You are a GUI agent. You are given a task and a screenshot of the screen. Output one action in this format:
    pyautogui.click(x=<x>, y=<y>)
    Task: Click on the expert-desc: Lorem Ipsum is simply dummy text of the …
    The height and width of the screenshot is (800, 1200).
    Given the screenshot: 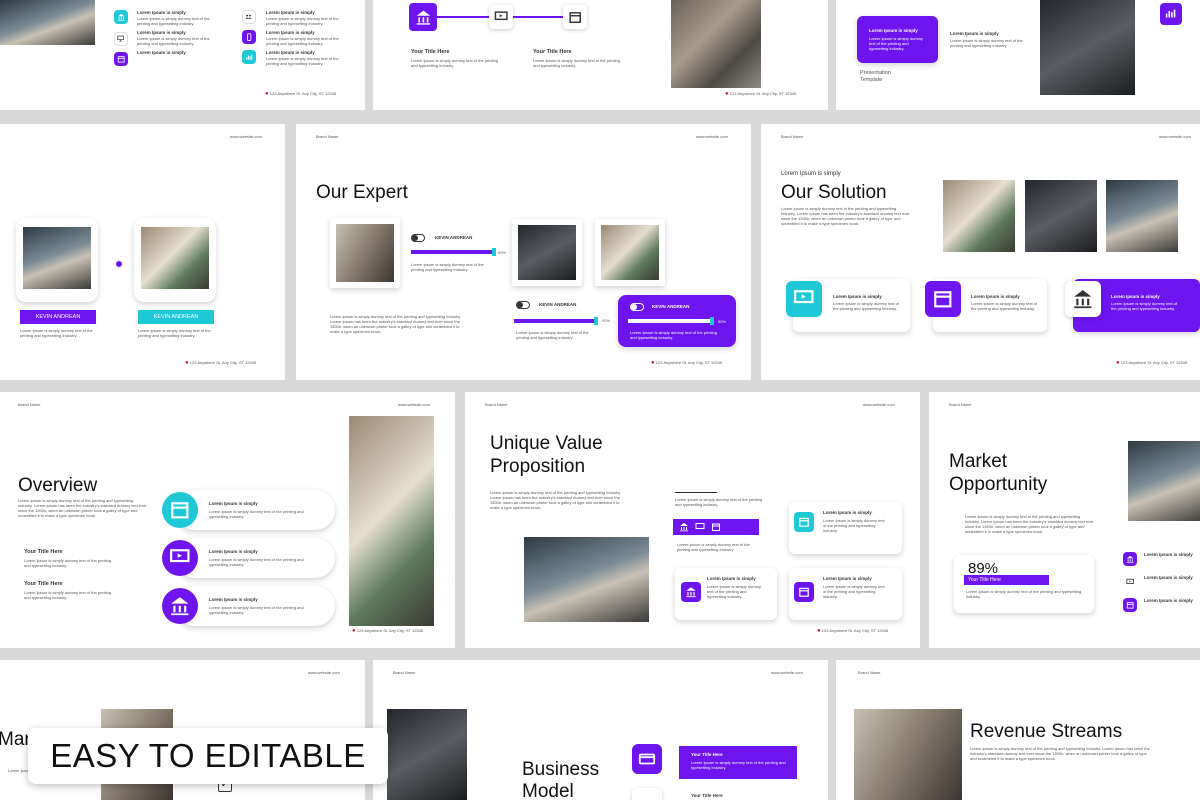 What is the action you would take?
    pyautogui.click(x=396, y=324)
    